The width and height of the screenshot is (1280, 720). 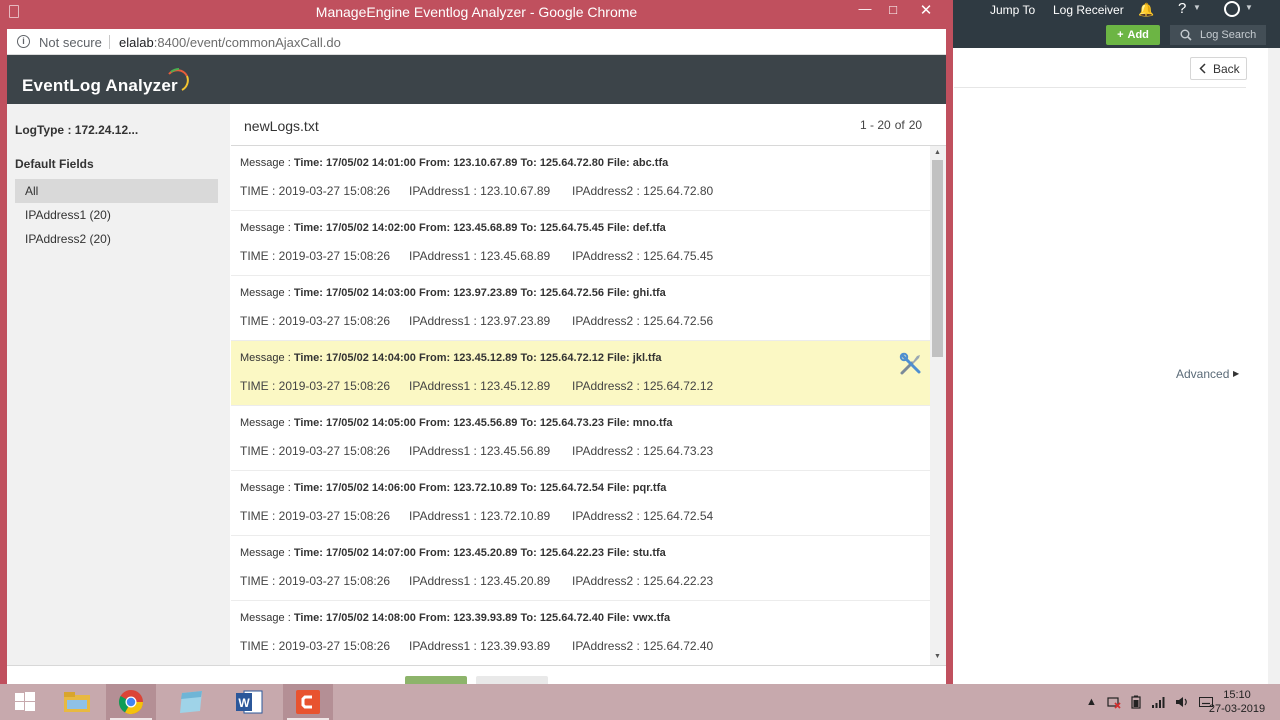 I want to click on volume-icon, so click(x=1182, y=702).